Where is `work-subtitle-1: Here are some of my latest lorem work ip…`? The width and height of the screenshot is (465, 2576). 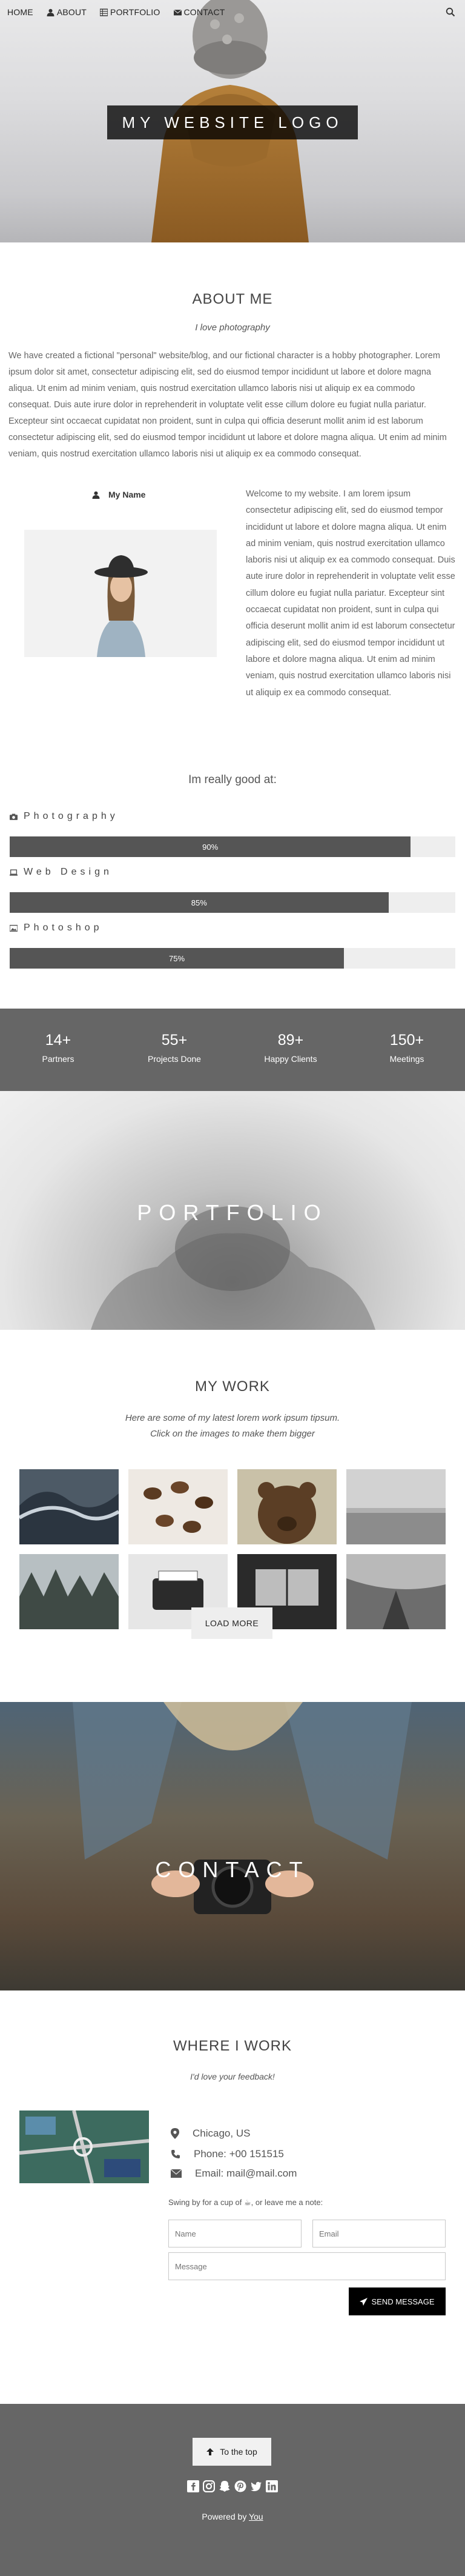 work-subtitle-1: Here are some of my latest lorem work ip… is located at coordinates (232, 1418).